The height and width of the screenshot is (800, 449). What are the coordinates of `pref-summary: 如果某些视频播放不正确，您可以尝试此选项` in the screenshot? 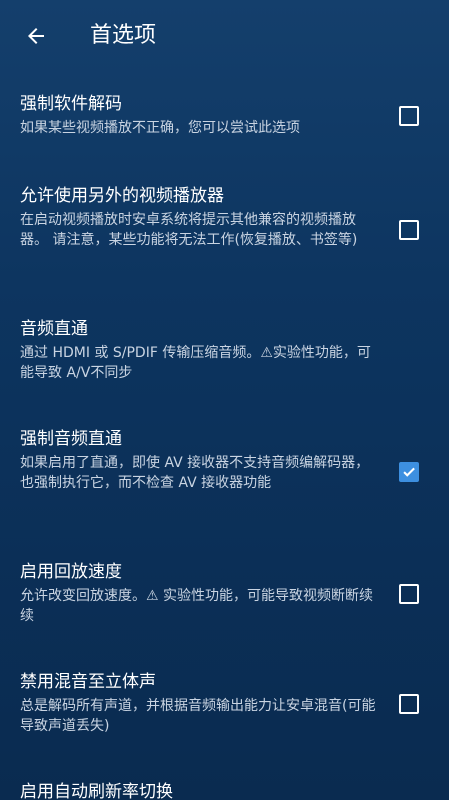 It's located at (160, 128).